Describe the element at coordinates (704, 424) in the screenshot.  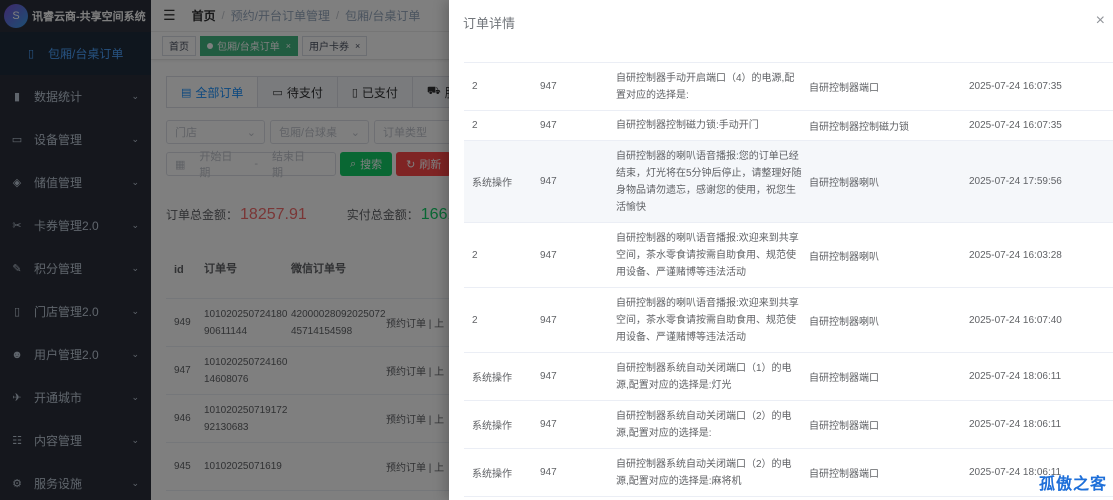
I see `cell-description: 自研控制器系统自动关闭端口（2）的电源,配置对应的选择是:` at that location.